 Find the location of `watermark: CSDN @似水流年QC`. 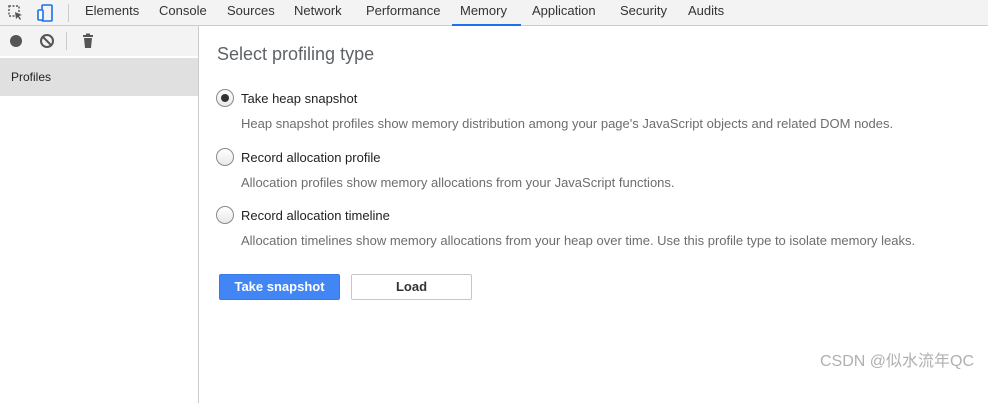

watermark: CSDN @似水流年QC is located at coordinates (896, 361).